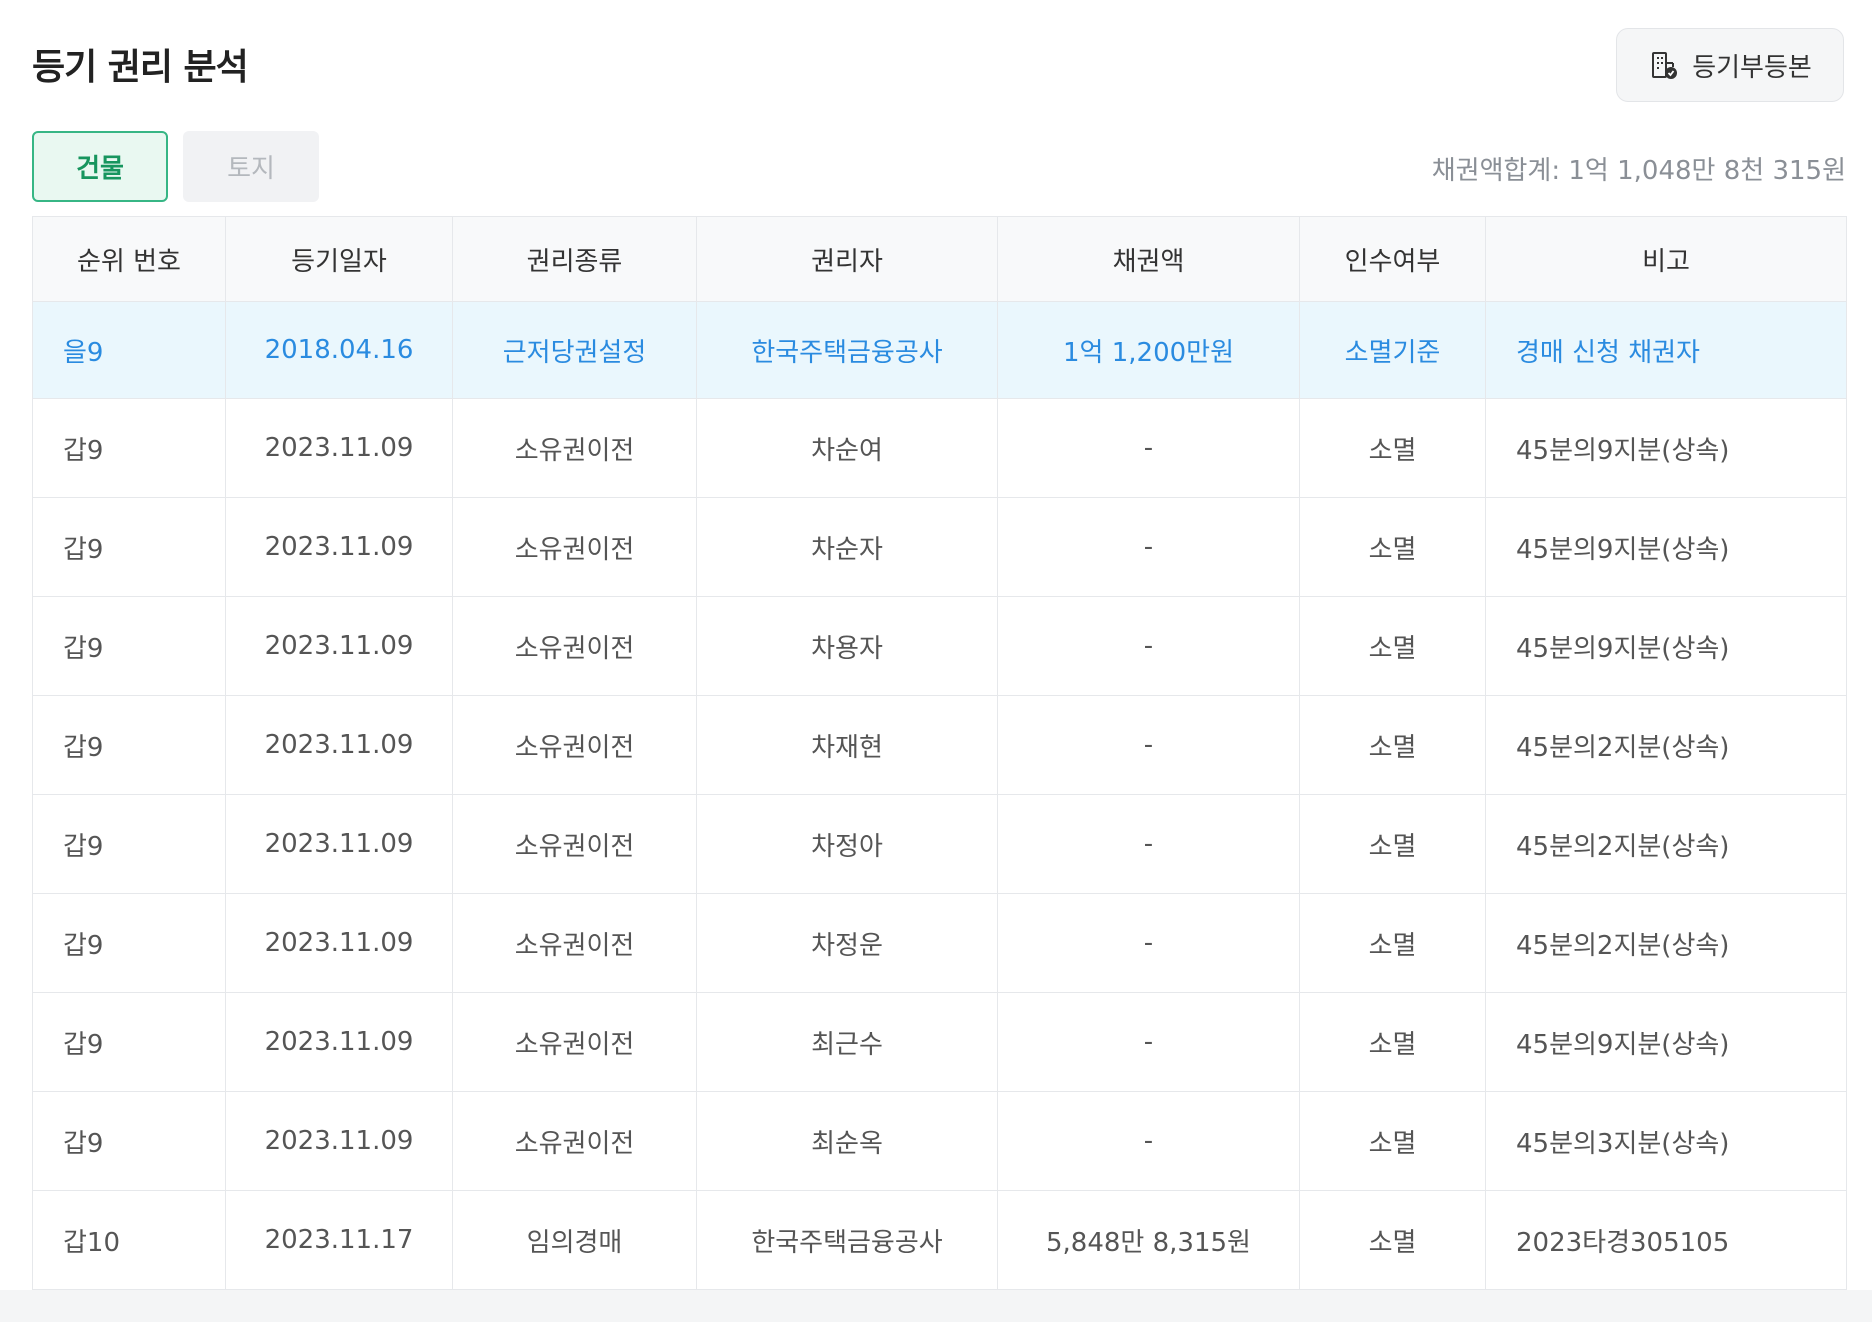  I want to click on table-row: 갑9 2023.11.09 소유권이전 최순옥 - 소멸 45분의3지분(상속), so click(939, 1141).